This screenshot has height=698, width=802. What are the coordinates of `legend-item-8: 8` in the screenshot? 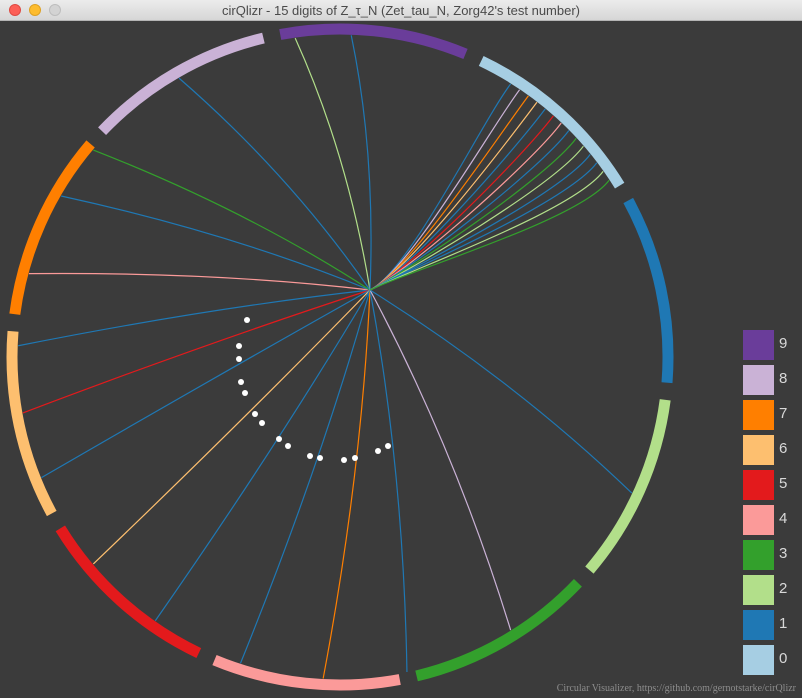 It's located at (772, 380).